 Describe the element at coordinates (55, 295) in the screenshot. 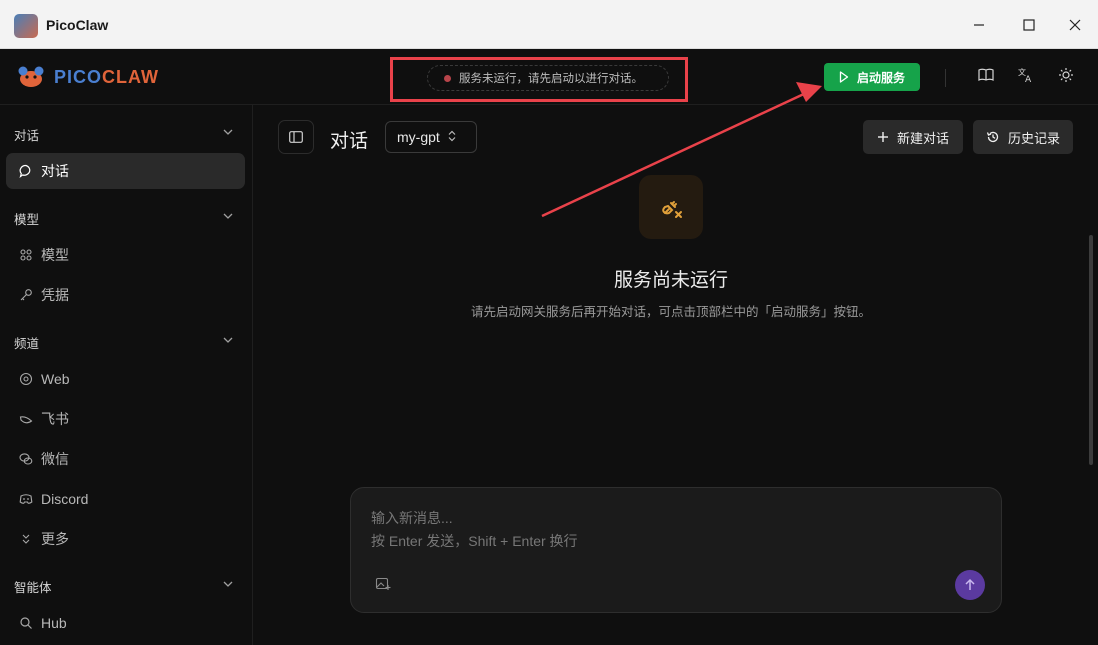

I see `sidebar-item-label: 凭据` at that location.